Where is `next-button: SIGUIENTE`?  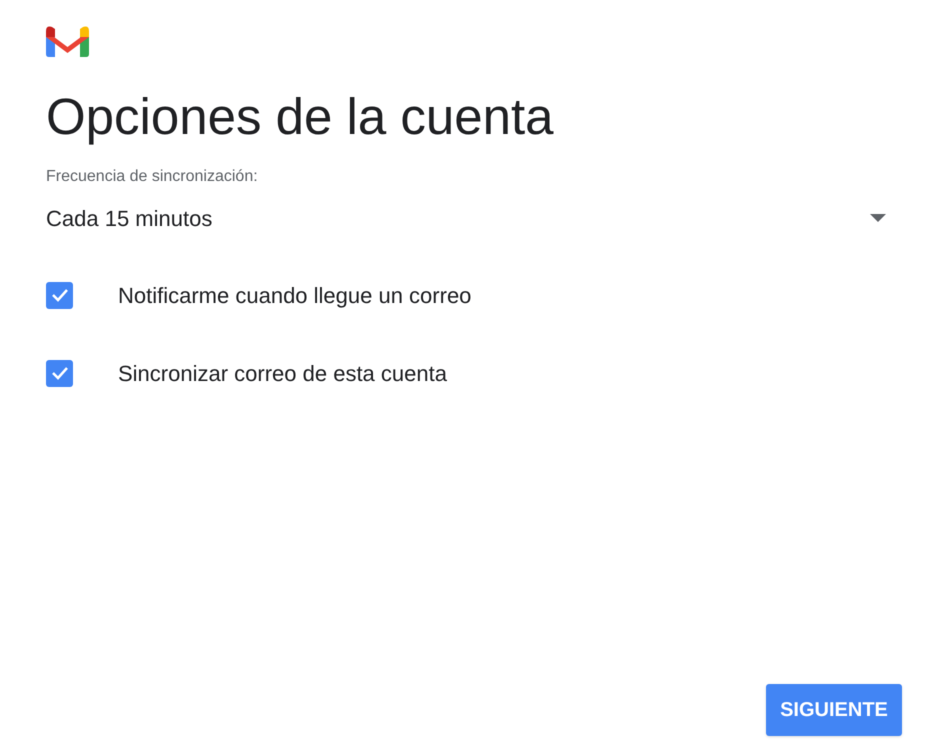 next-button: SIGUIENTE is located at coordinates (834, 710).